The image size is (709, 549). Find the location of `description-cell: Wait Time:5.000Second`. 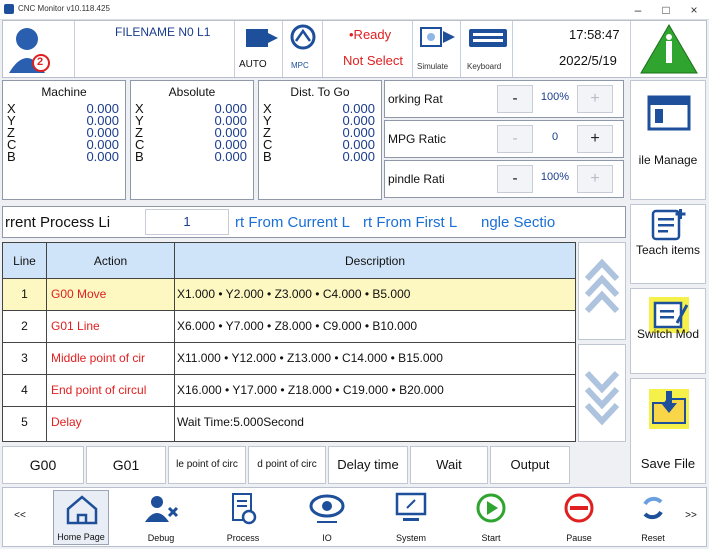

description-cell: Wait Time:5.000Second is located at coordinates (240, 422).